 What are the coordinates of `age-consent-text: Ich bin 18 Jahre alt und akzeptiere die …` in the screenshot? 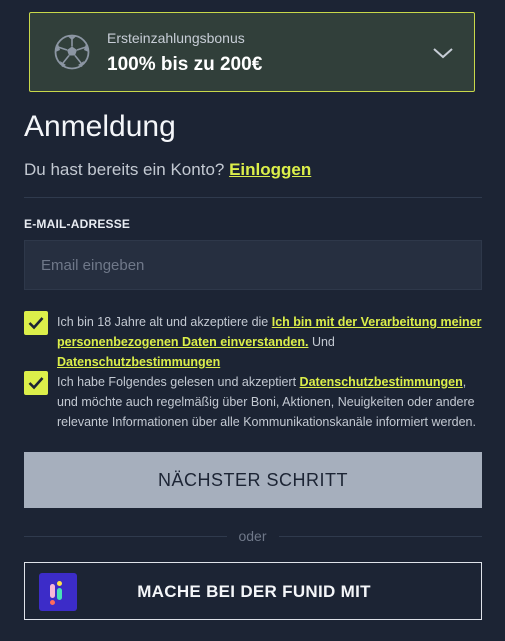 It's located at (269, 342).